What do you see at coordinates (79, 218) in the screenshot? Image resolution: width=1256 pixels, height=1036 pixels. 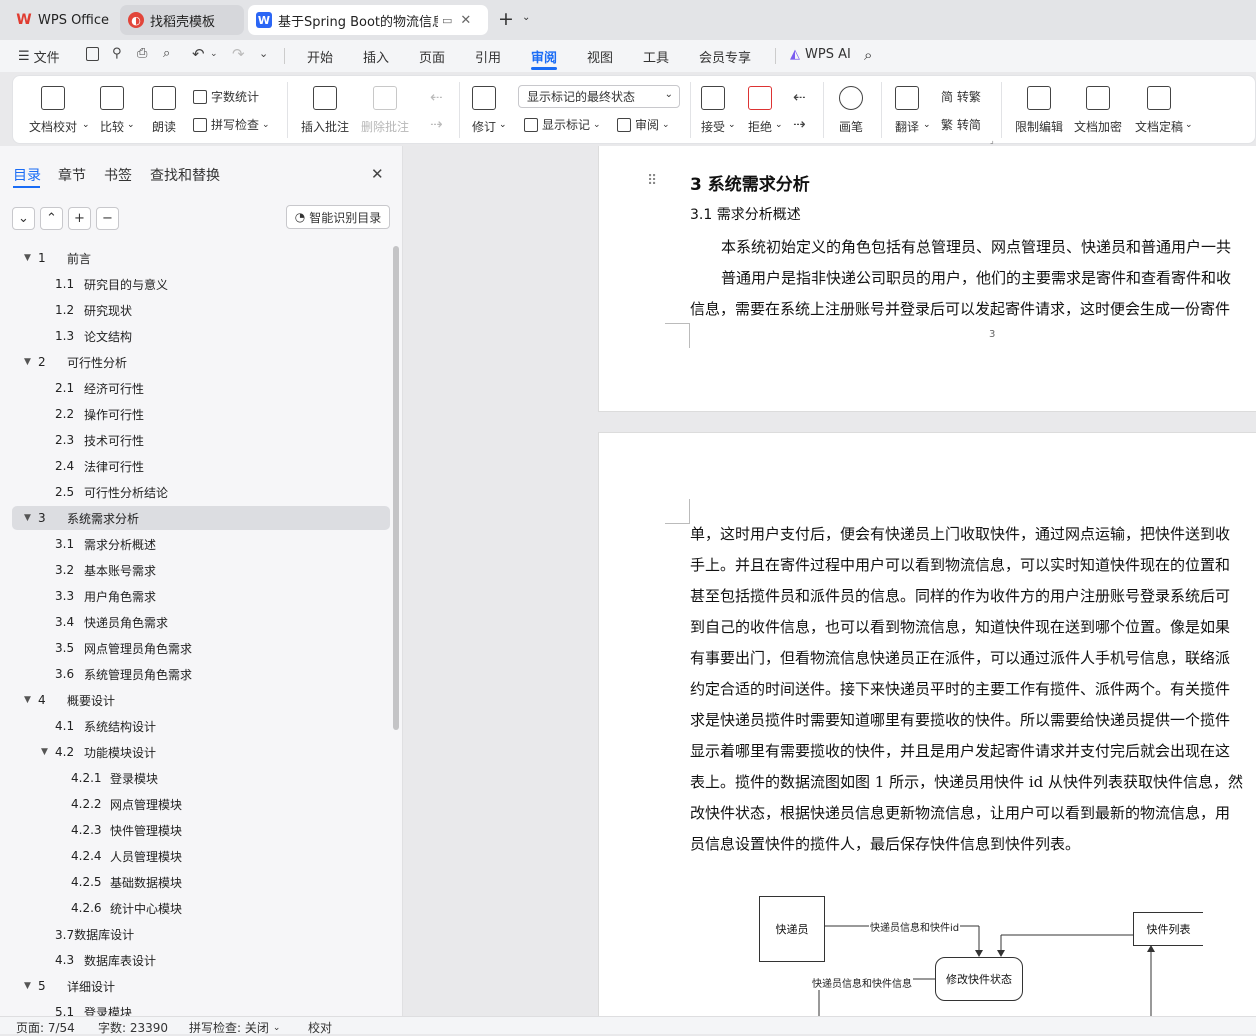 I see `add-heading-button: +` at bounding box center [79, 218].